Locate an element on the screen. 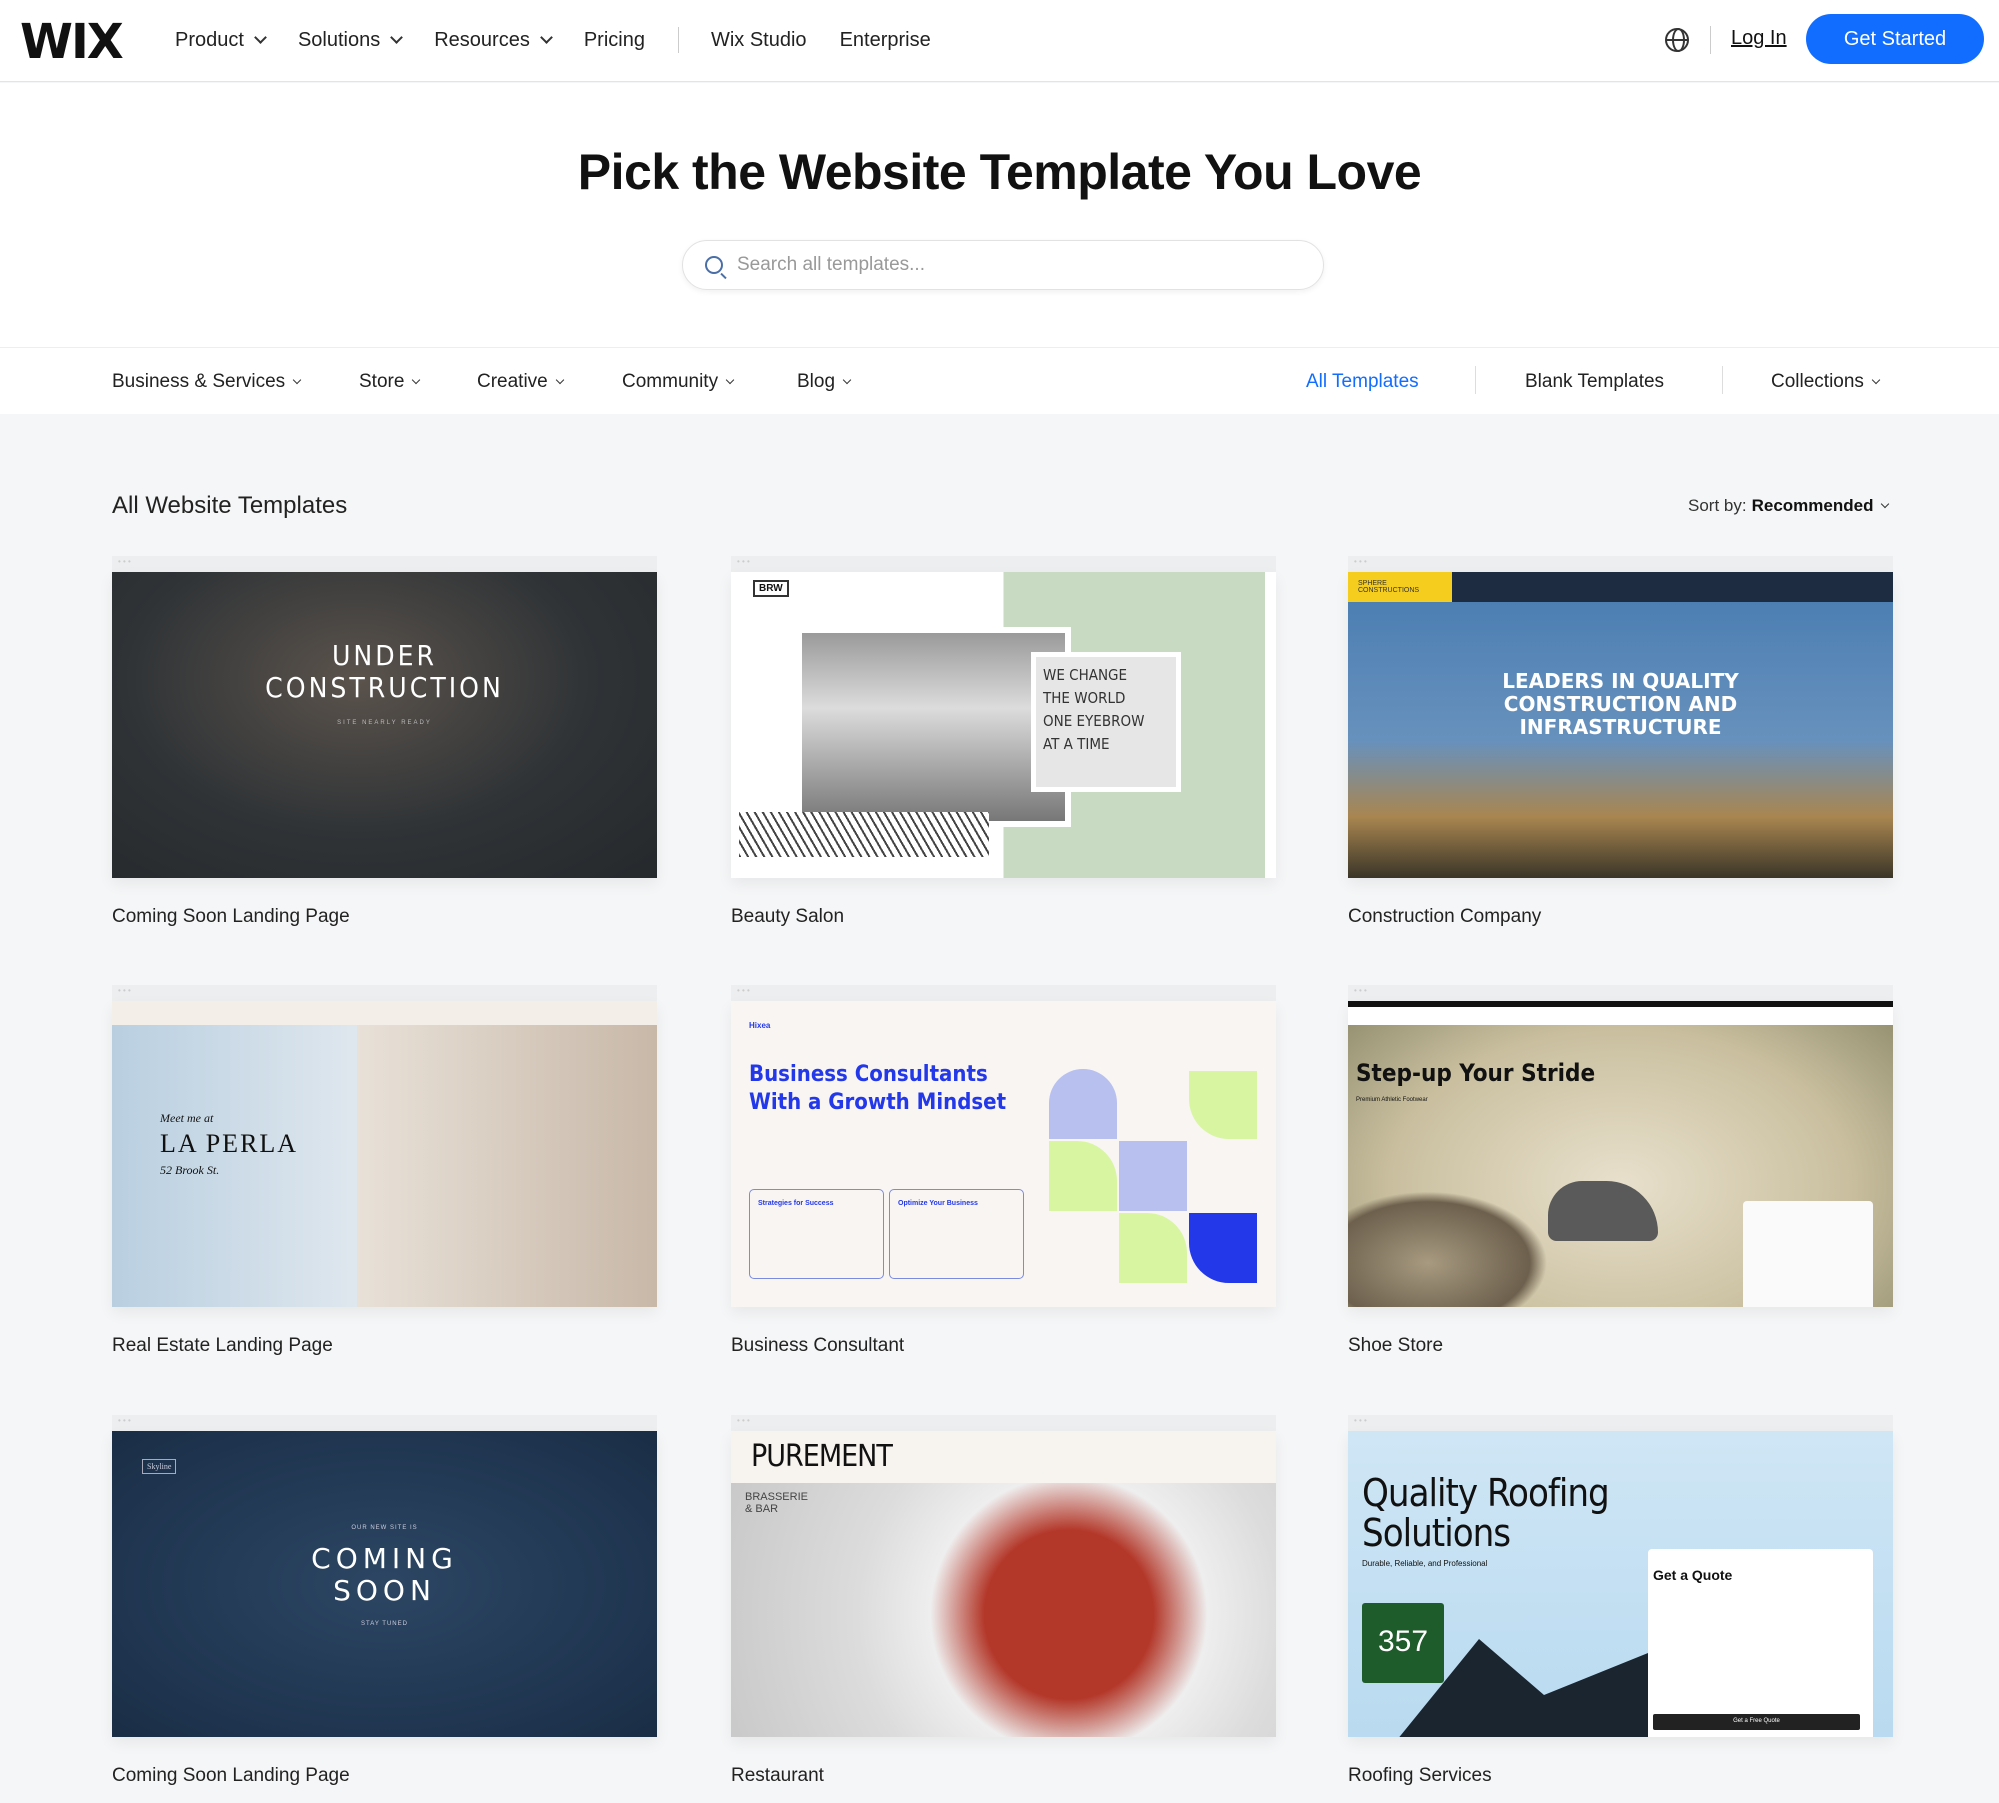  thumbnail-sub: SITE NEARLY READY is located at coordinates (384, 723).